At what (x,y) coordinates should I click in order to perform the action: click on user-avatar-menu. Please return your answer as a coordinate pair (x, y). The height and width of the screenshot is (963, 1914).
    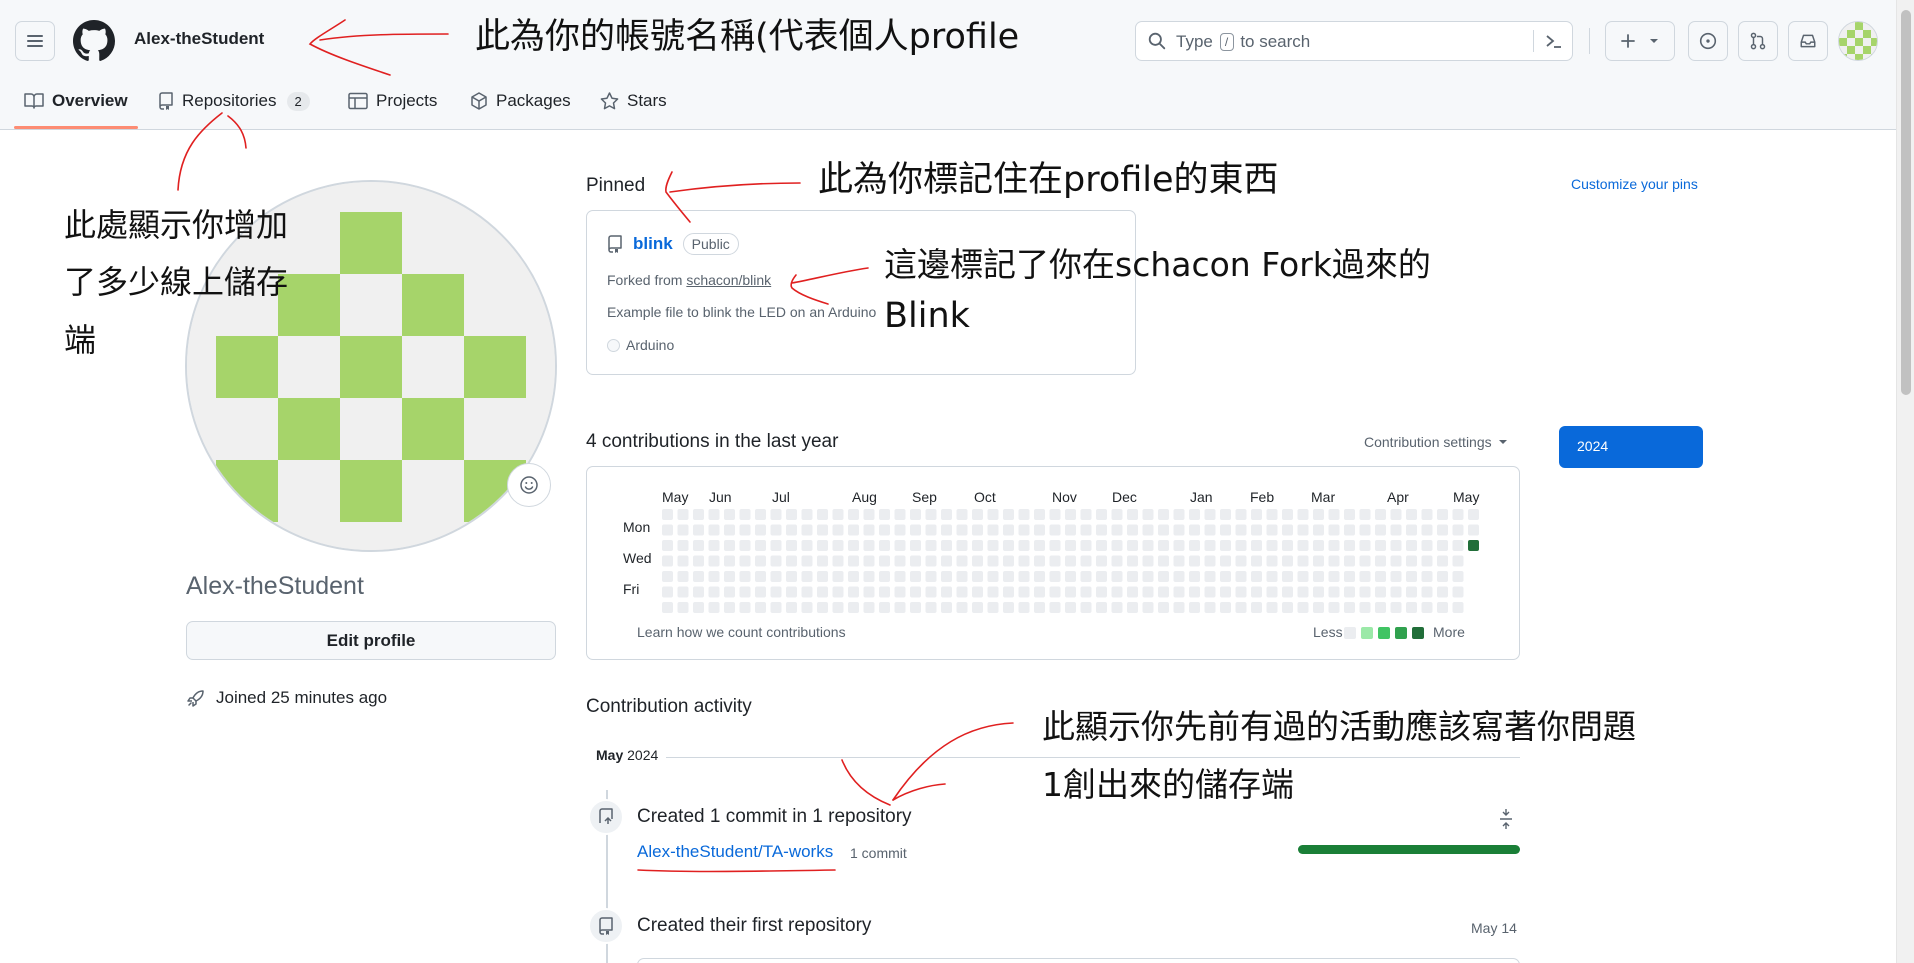
    Looking at the image, I should click on (1858, 41).